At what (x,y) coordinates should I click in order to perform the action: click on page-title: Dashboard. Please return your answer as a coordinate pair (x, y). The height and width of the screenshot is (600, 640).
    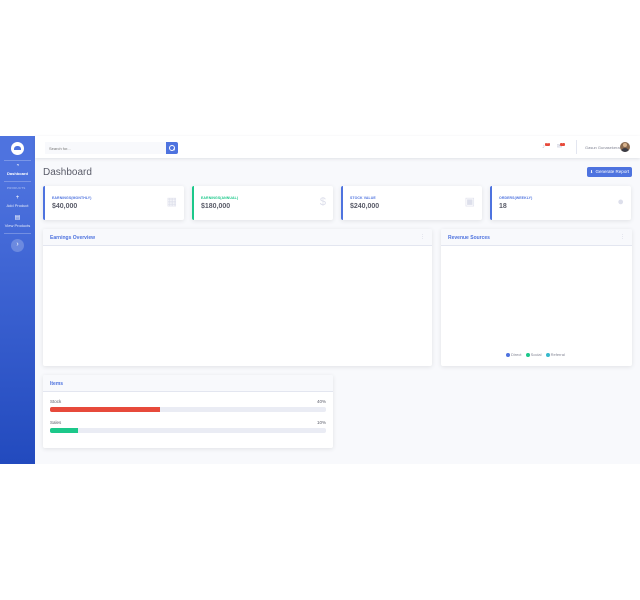
    Looking at the image, I should click on (67, 172).